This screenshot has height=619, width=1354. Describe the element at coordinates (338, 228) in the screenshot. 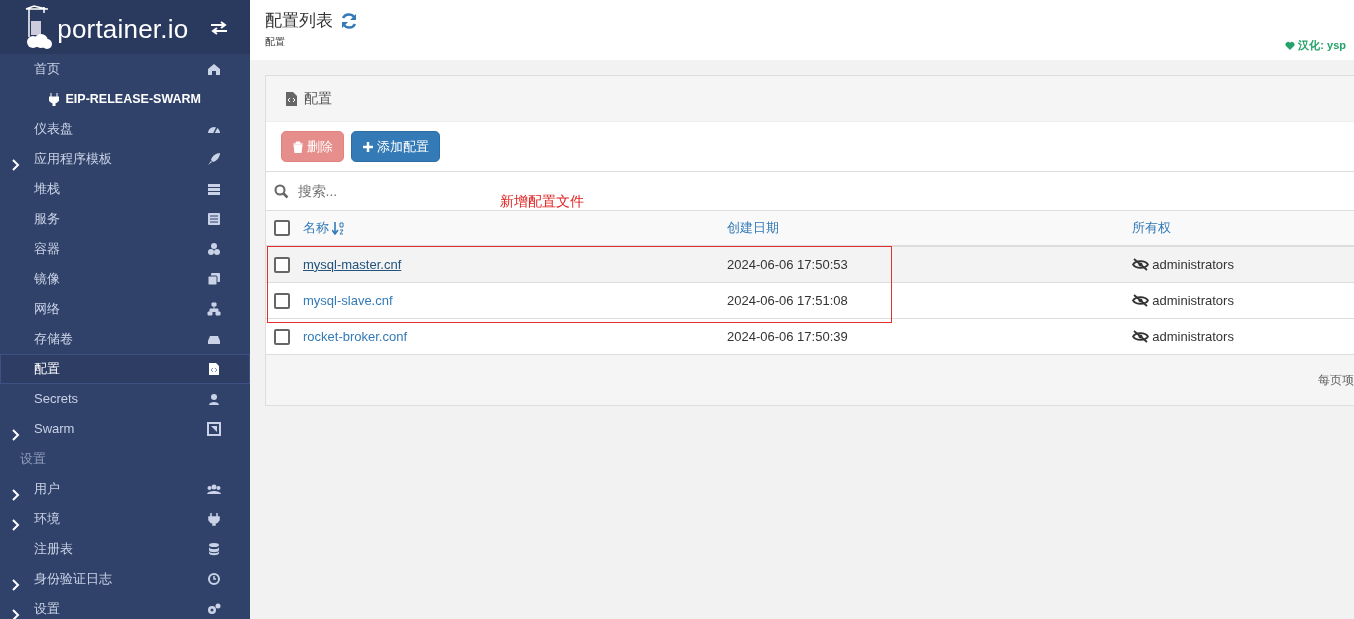

I see `sort-icon` at that location.